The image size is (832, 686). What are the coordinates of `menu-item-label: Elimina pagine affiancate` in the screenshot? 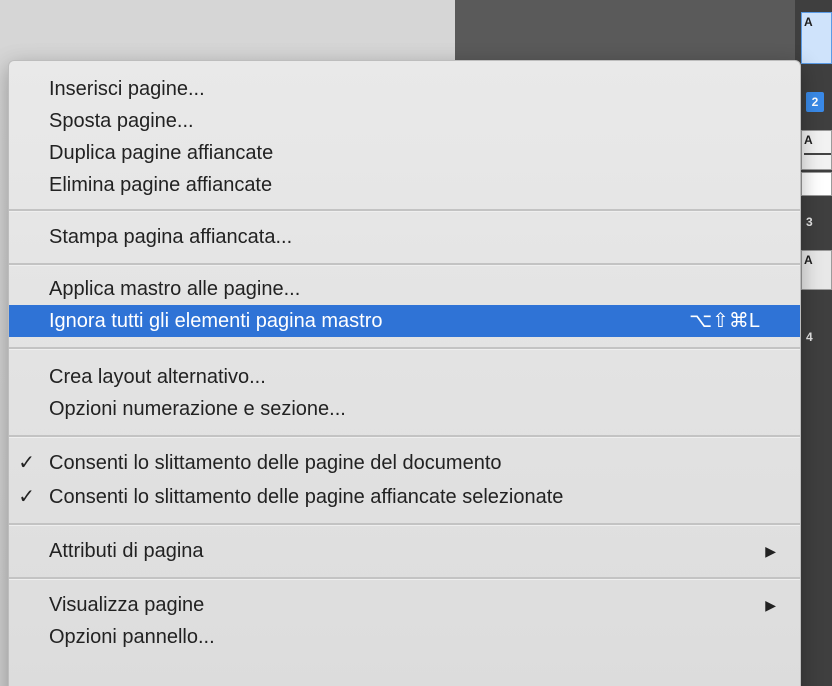 It's located at (161, 185).